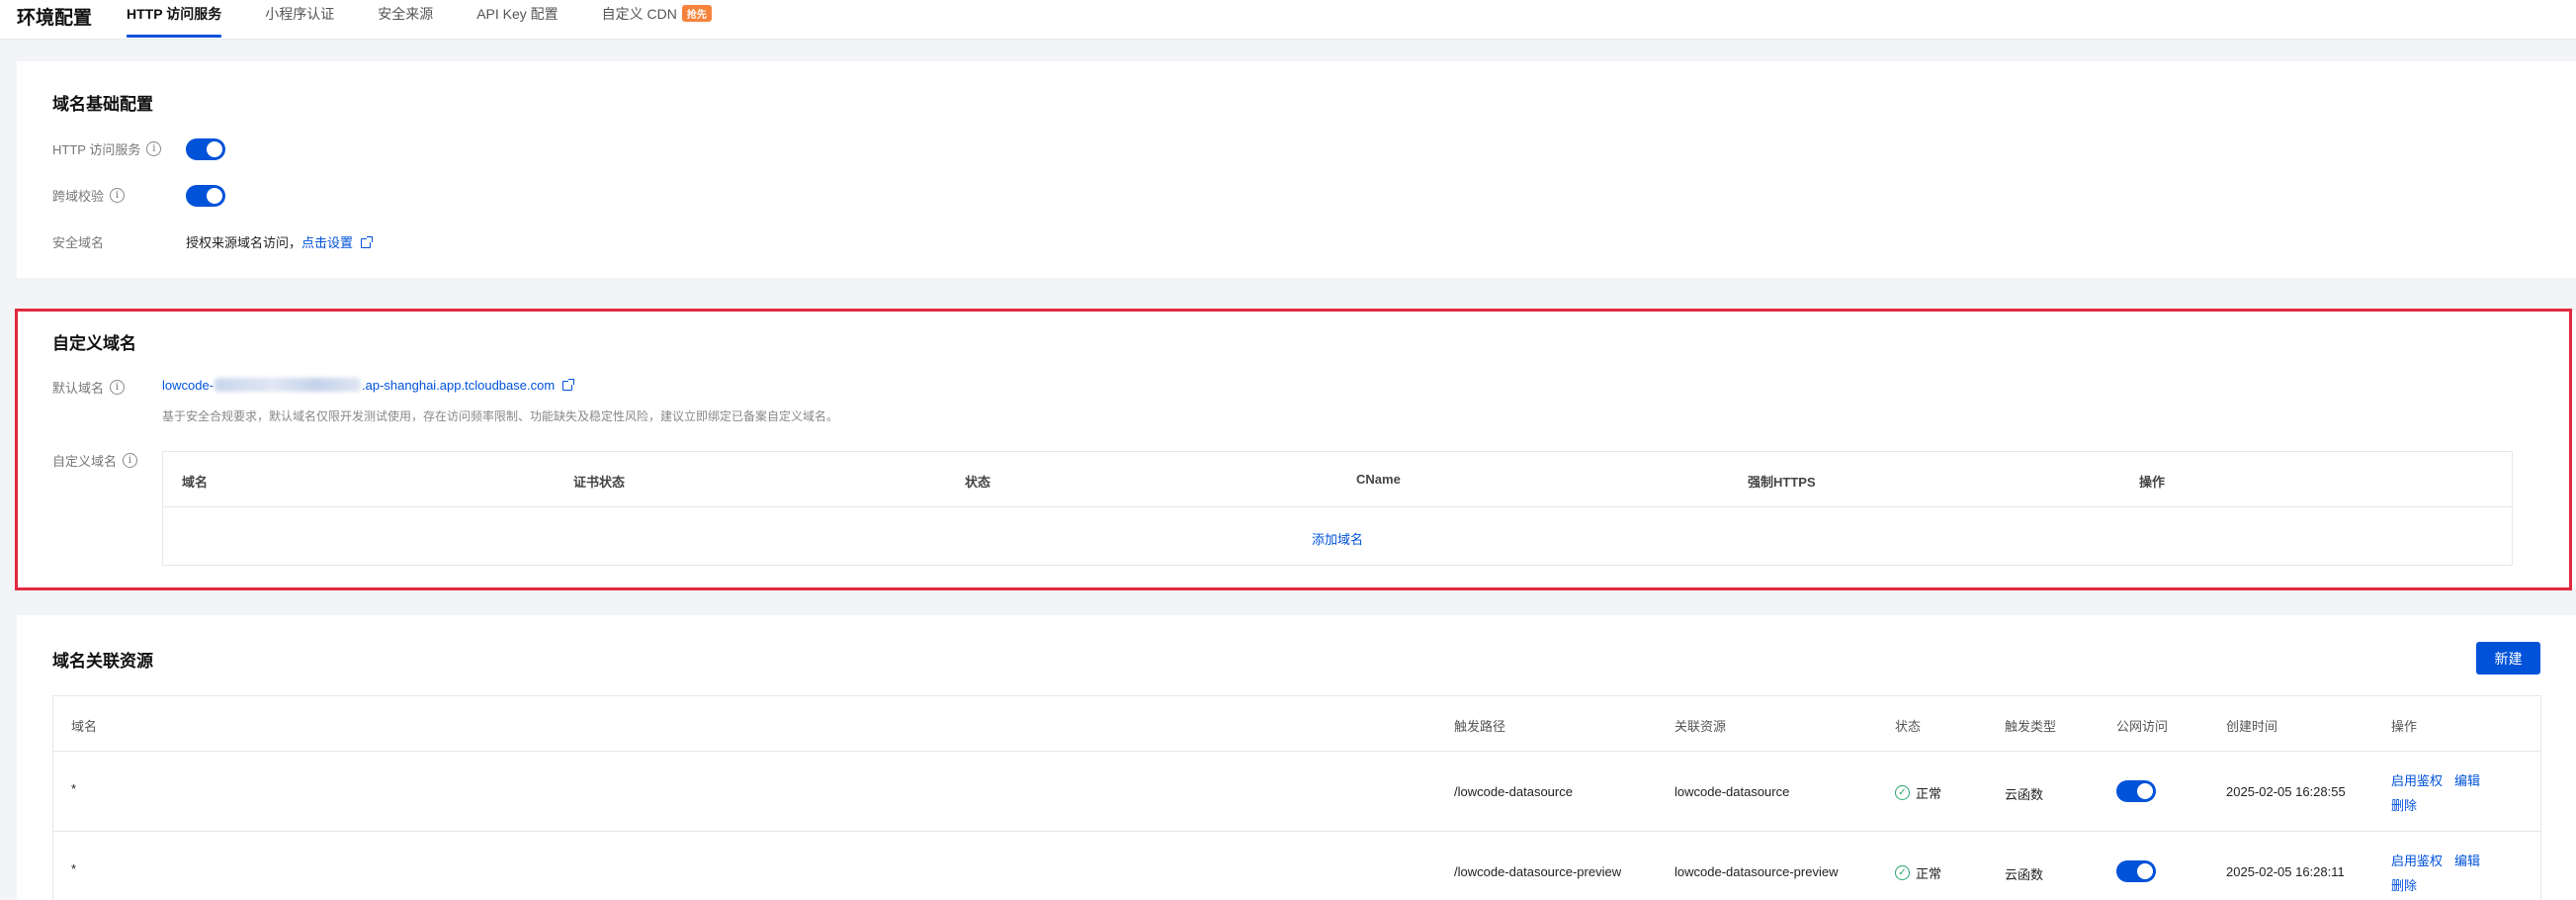 This screenshot has width=2576, height=900. What do you see at coordinates (1378, 479) in the screenshot?
I see `col-cname: CName` at bounding box center [1378, 479].